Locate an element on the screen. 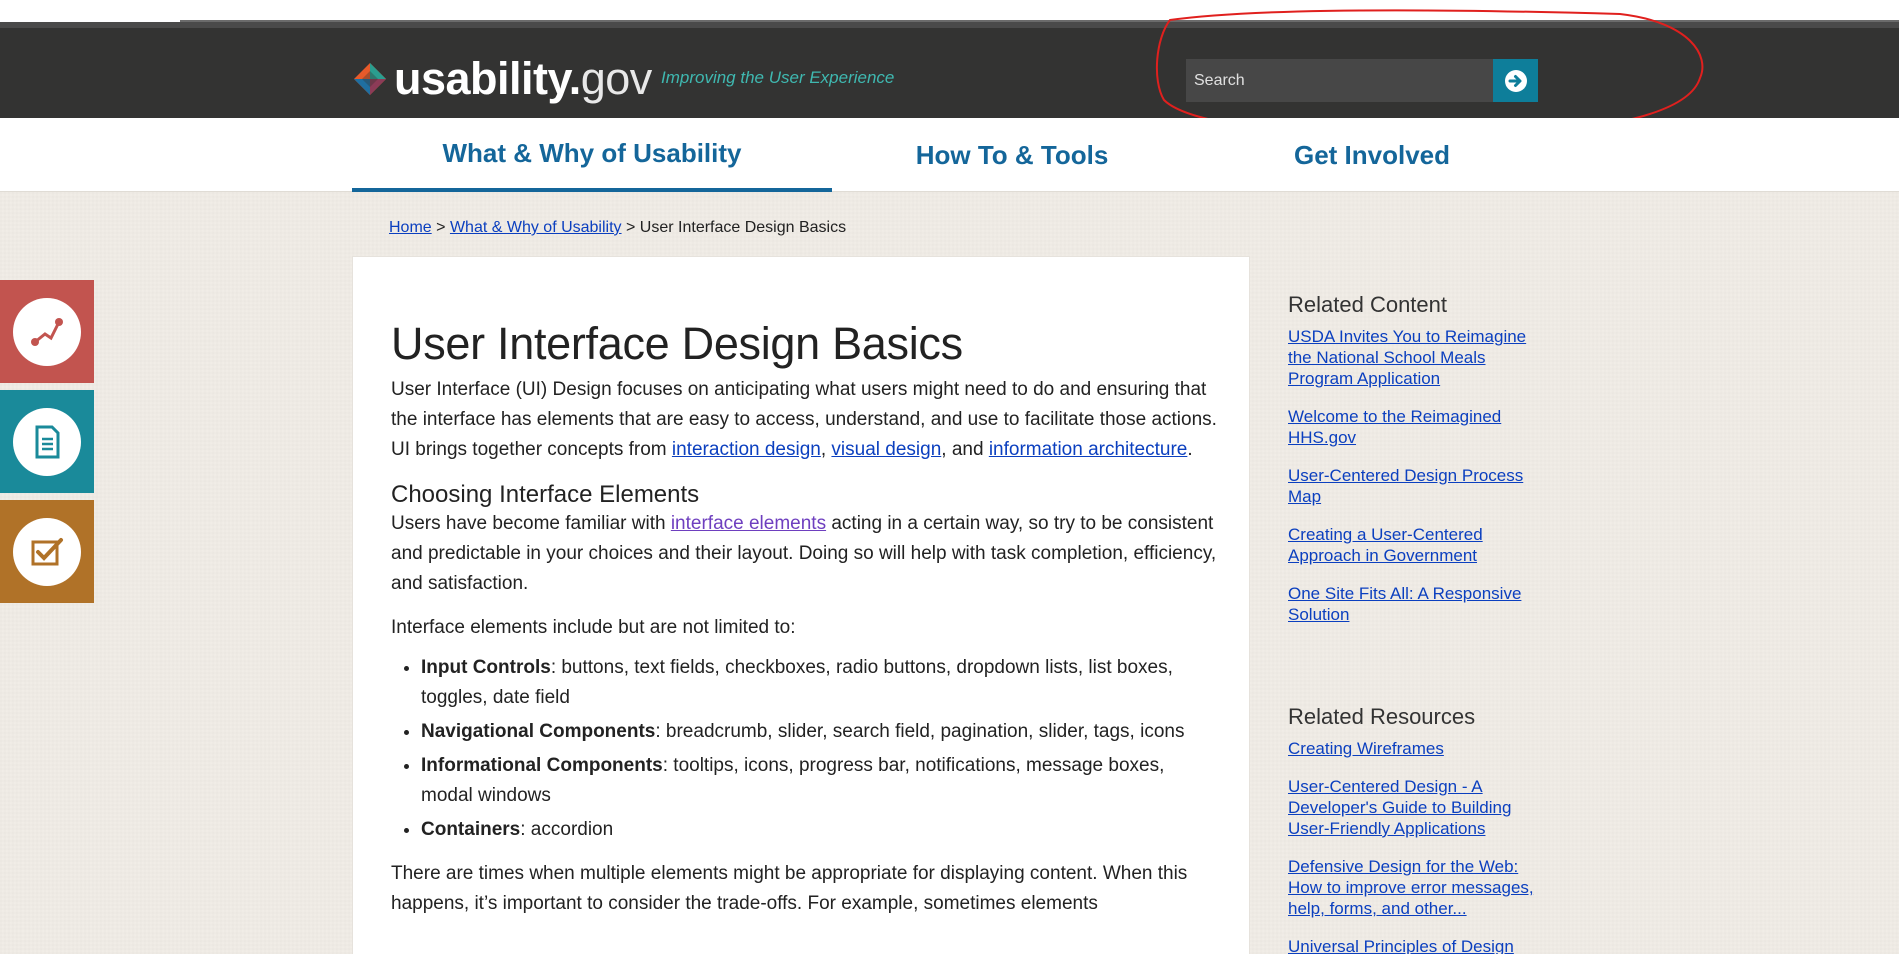 The height and width of the screenshot is (954, 1899). link-interface-elements: interface elements is located at coordinates (748, 523).